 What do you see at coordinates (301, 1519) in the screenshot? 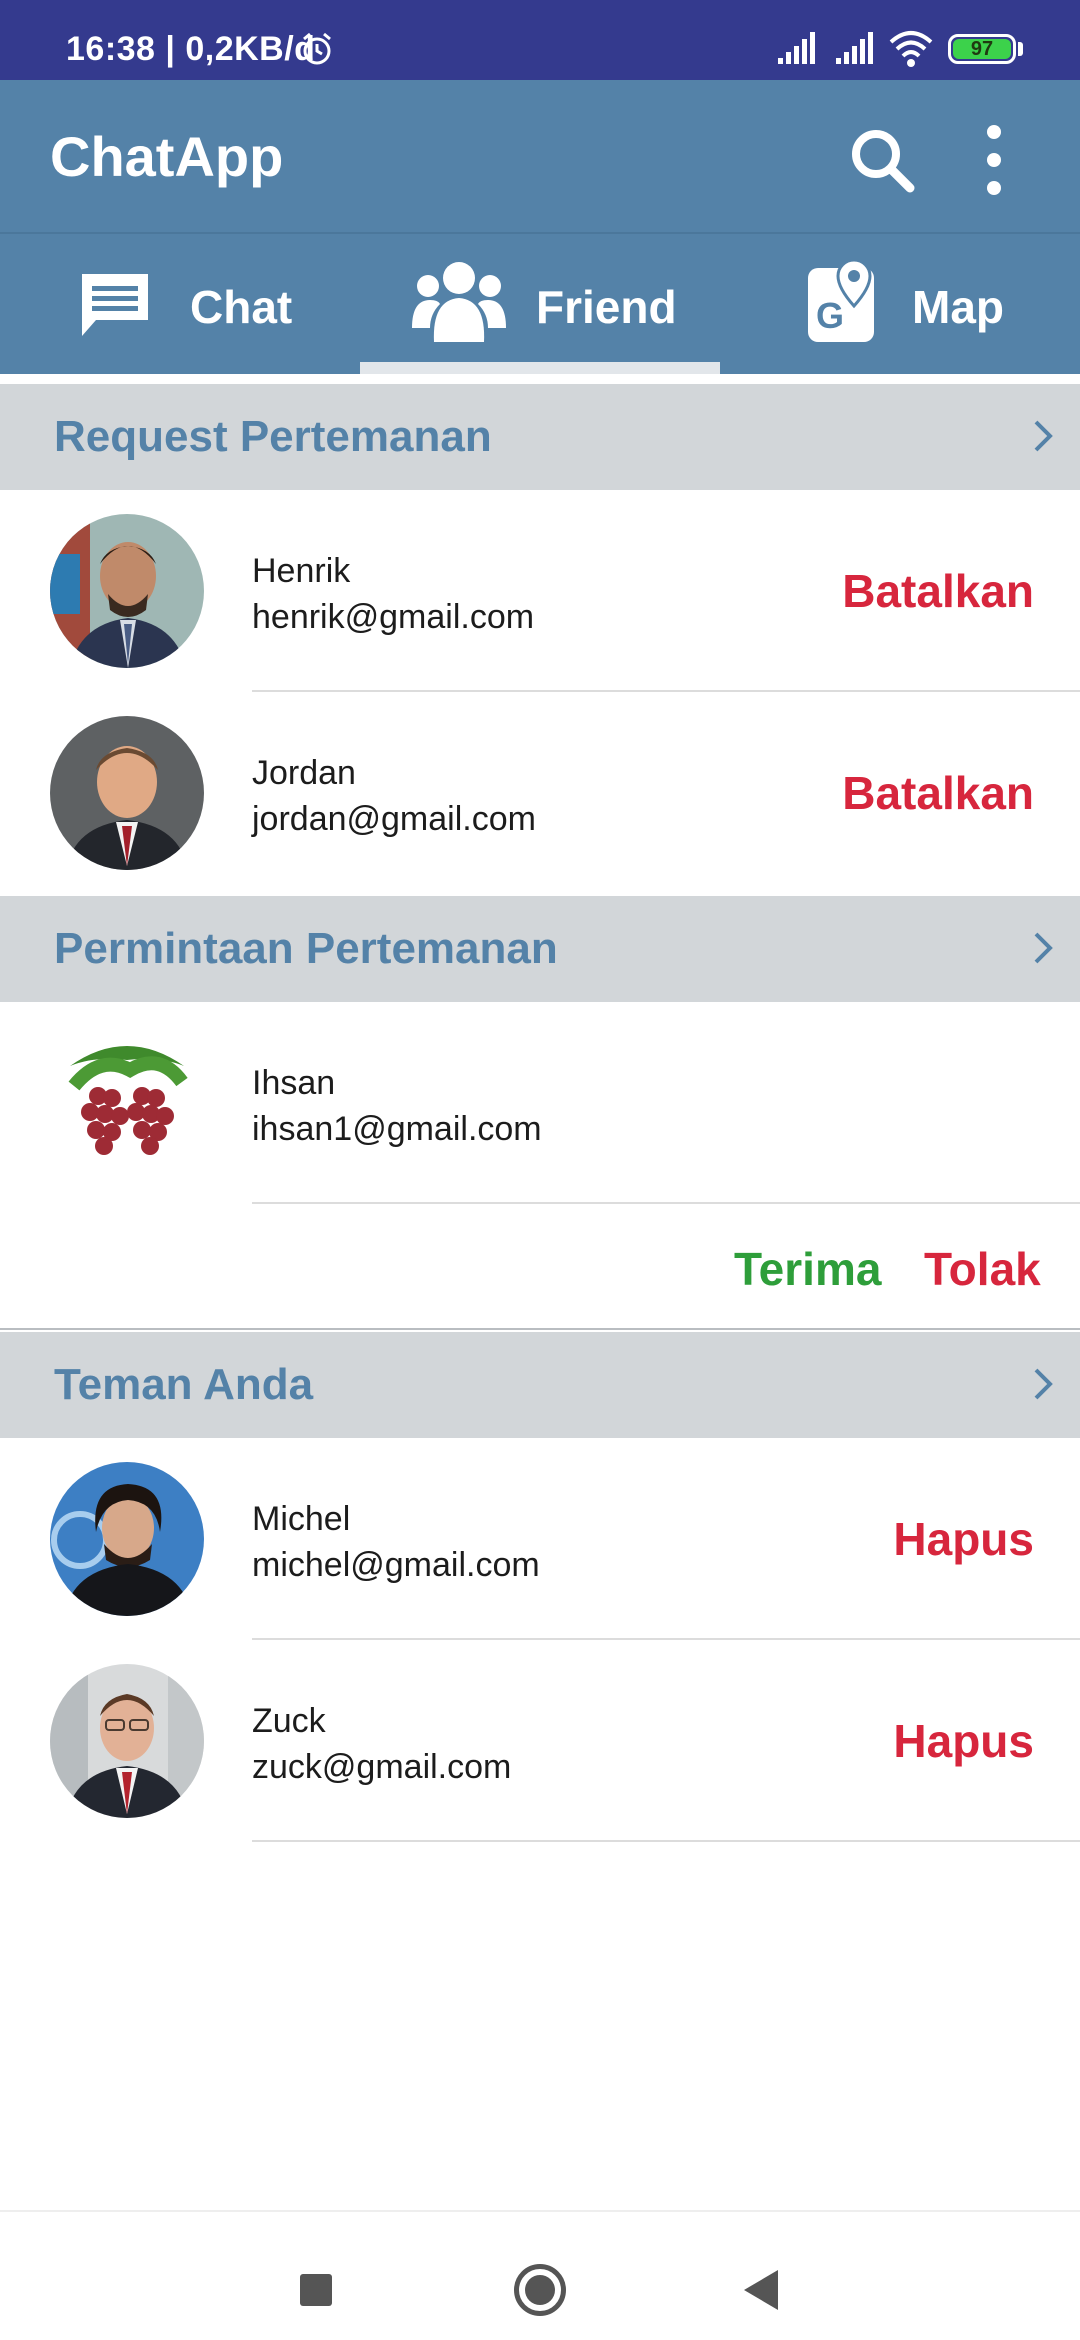
I see `contact-name: Michel` at bounding box center [301, 1519].